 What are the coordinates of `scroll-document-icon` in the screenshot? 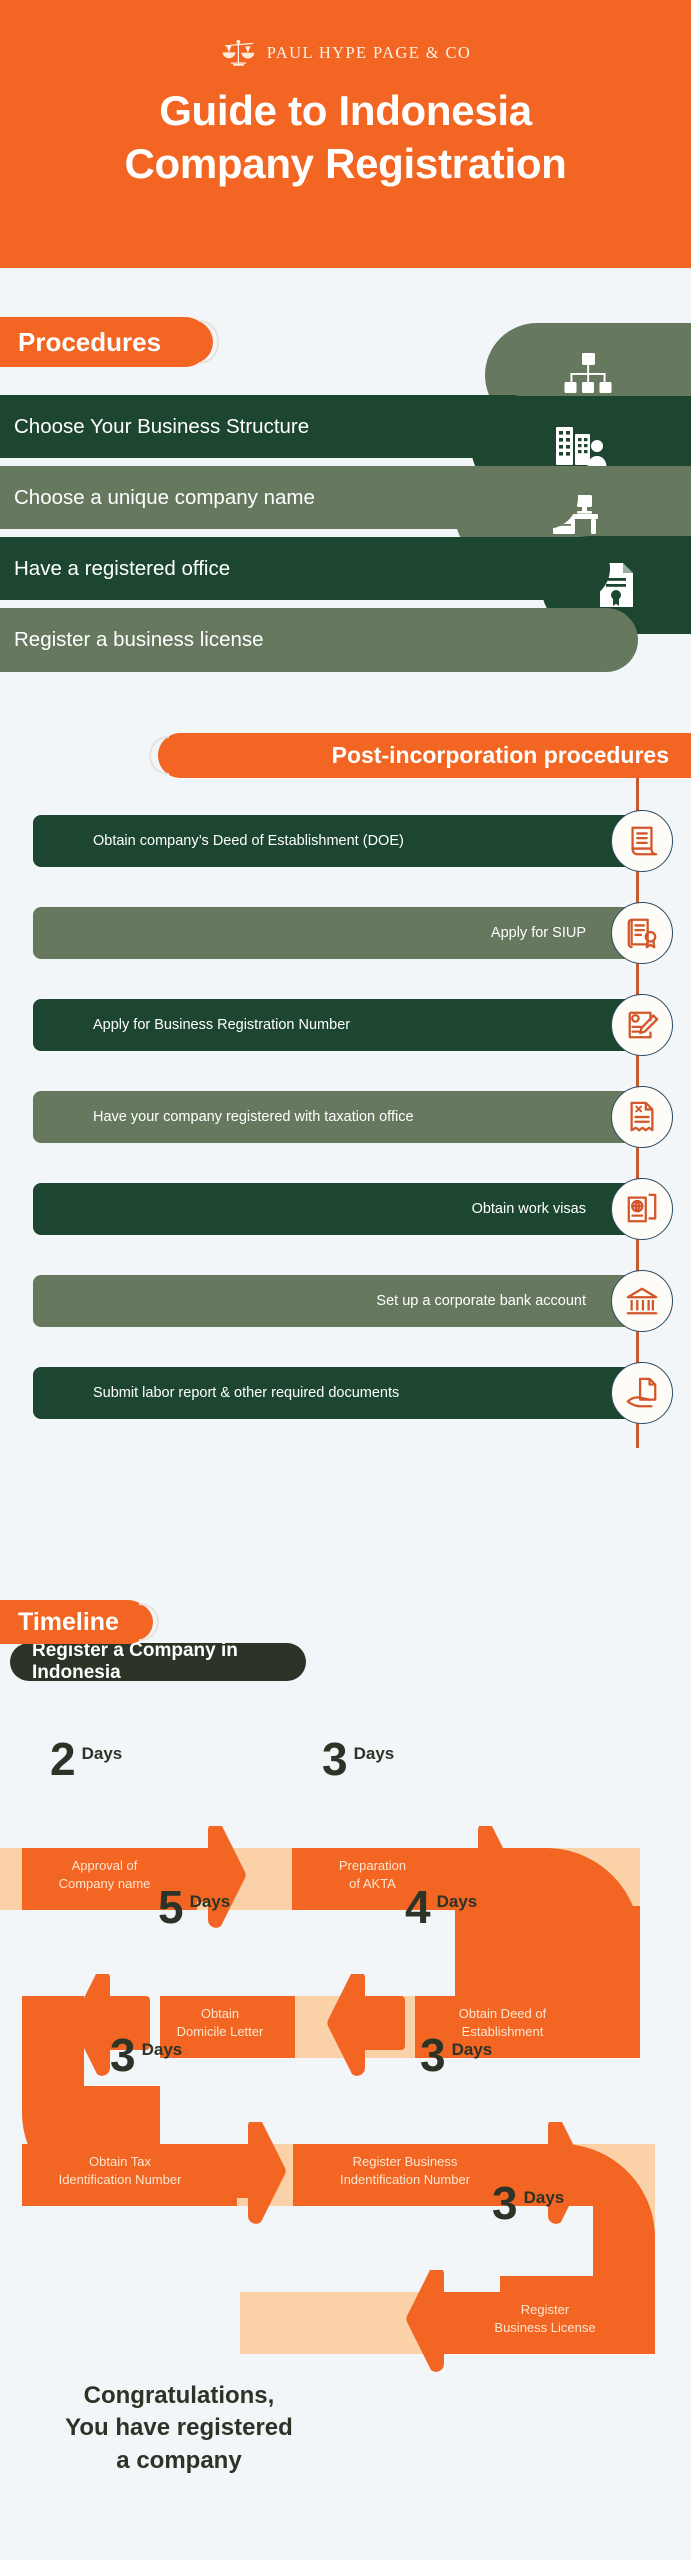 It's located at (644, 841).